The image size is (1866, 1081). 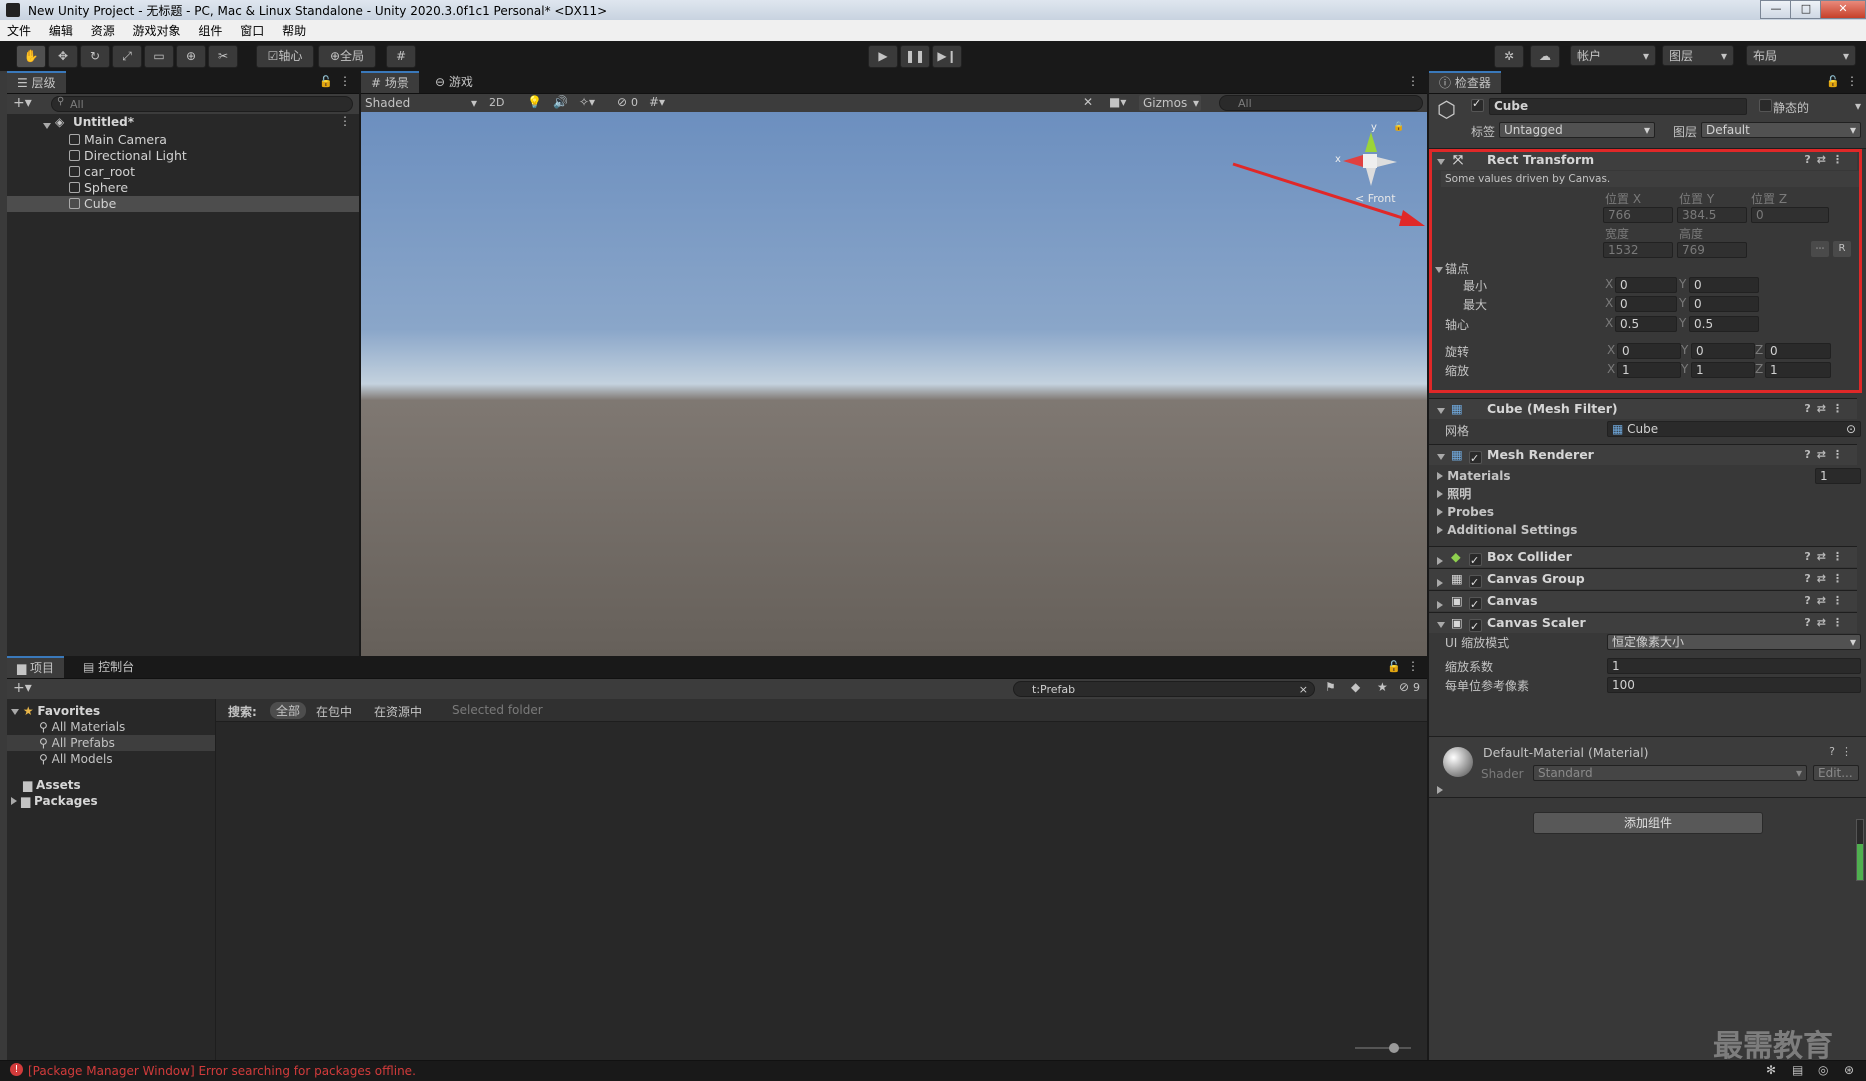 I want to click on list-item: Directional Light, so click(x=186, y=156).